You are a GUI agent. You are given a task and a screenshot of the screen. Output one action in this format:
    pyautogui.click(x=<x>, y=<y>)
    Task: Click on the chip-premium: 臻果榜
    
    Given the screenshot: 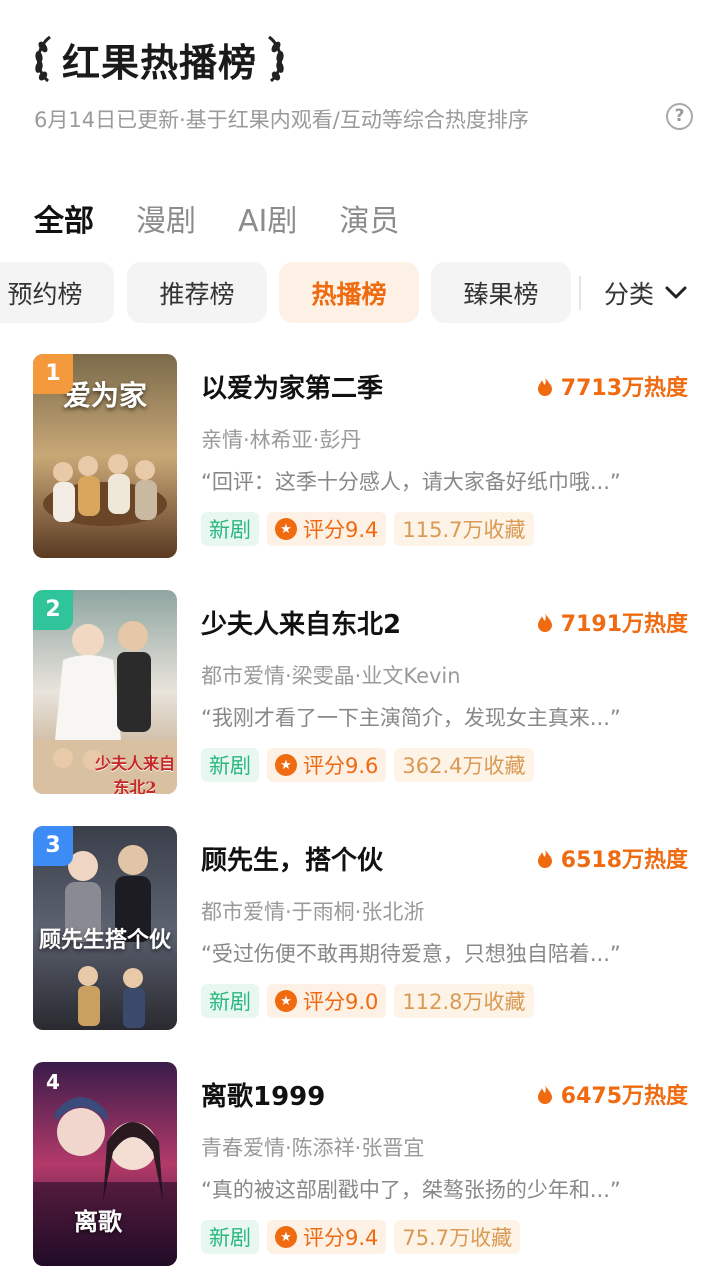 What is the action you would take?
    pyautogui.click(x=501, y=292)
    